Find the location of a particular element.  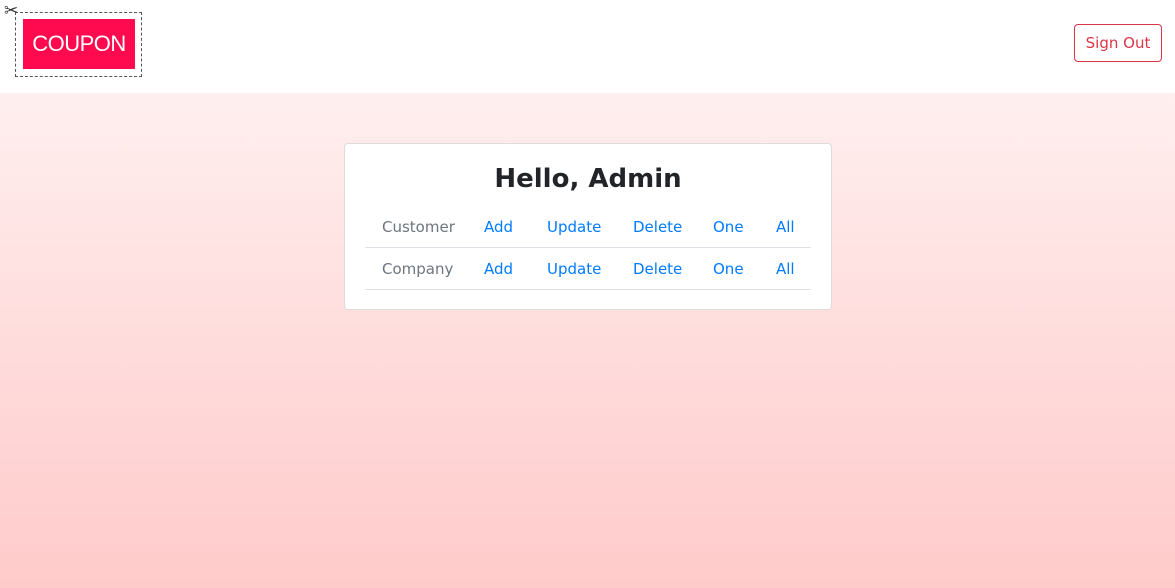

coupon-logo: ✂ COUPON is located at coordinates (73, 40).